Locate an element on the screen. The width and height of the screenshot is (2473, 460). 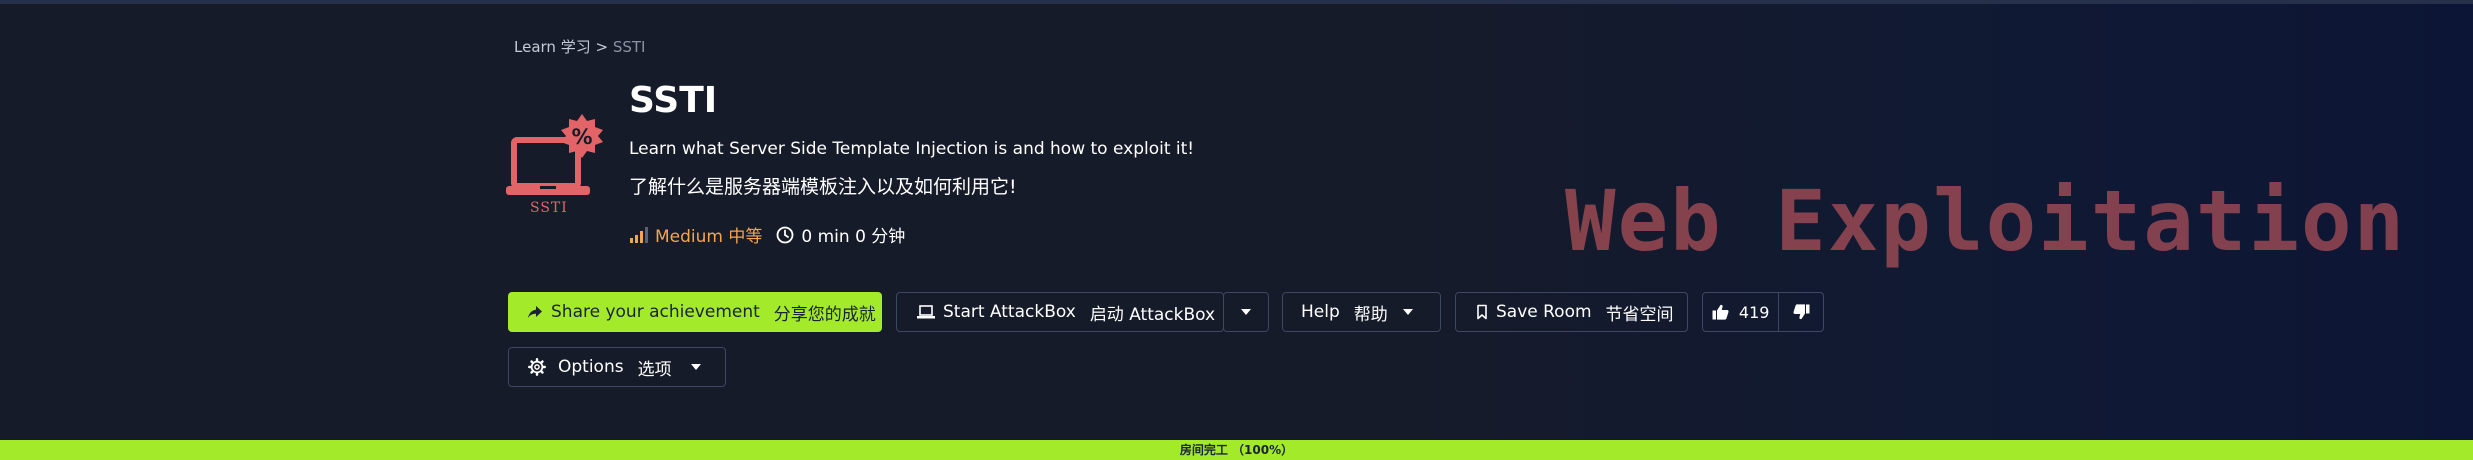
vote-group: 419 is located at coordinates (1763, 312).